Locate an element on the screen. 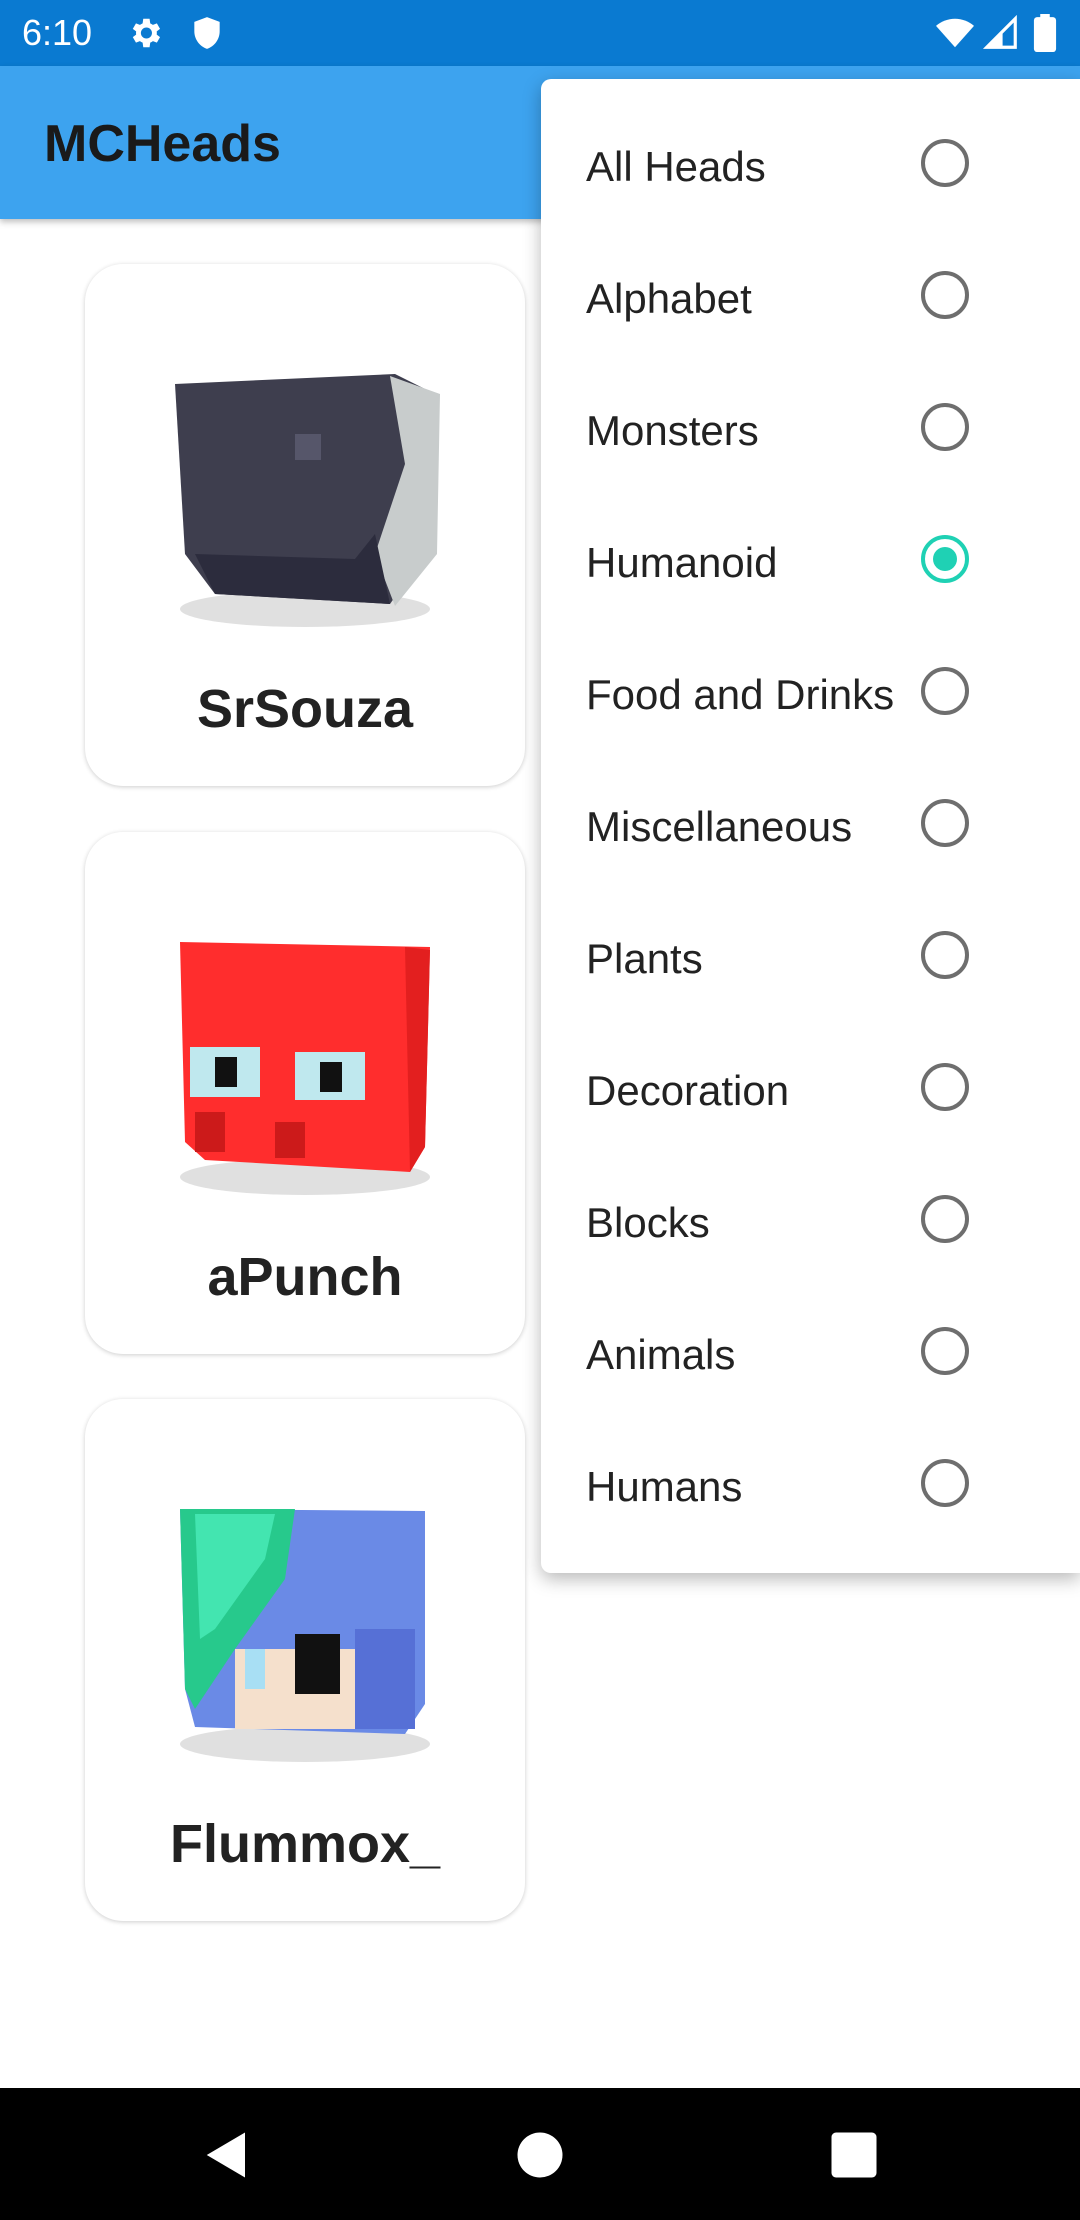 The height and width of the screenshot is (2220, 1080). menu-item-alphabet: Alphabet is located at coordinates (810, 299).